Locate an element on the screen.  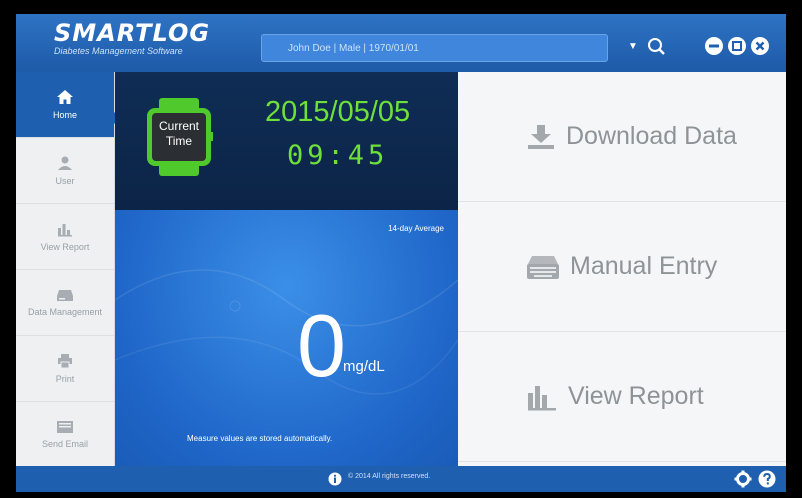
gear-icon is located at coordinates (743, 479).